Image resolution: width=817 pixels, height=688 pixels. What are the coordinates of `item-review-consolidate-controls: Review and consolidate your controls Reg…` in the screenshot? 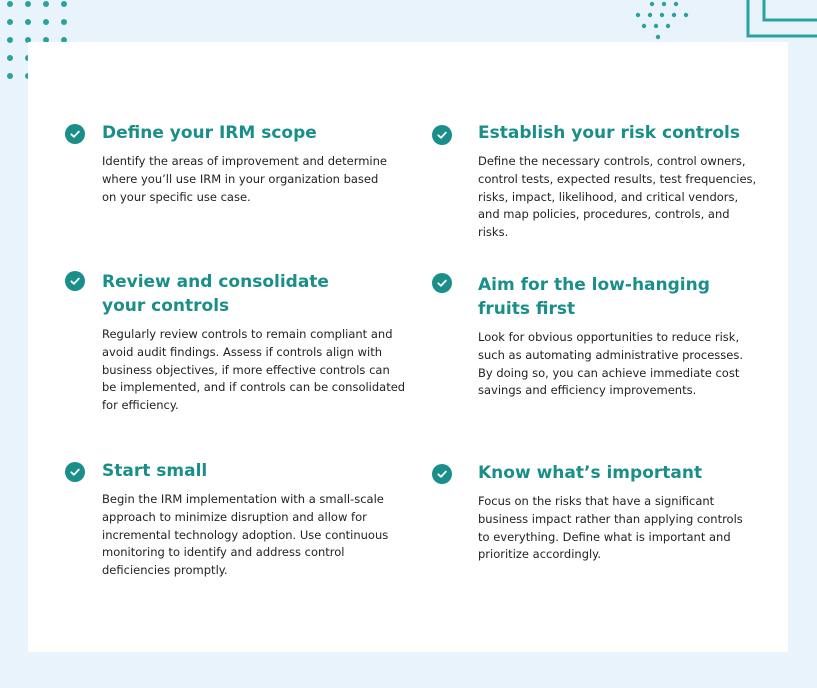 It's located at (235, 342).